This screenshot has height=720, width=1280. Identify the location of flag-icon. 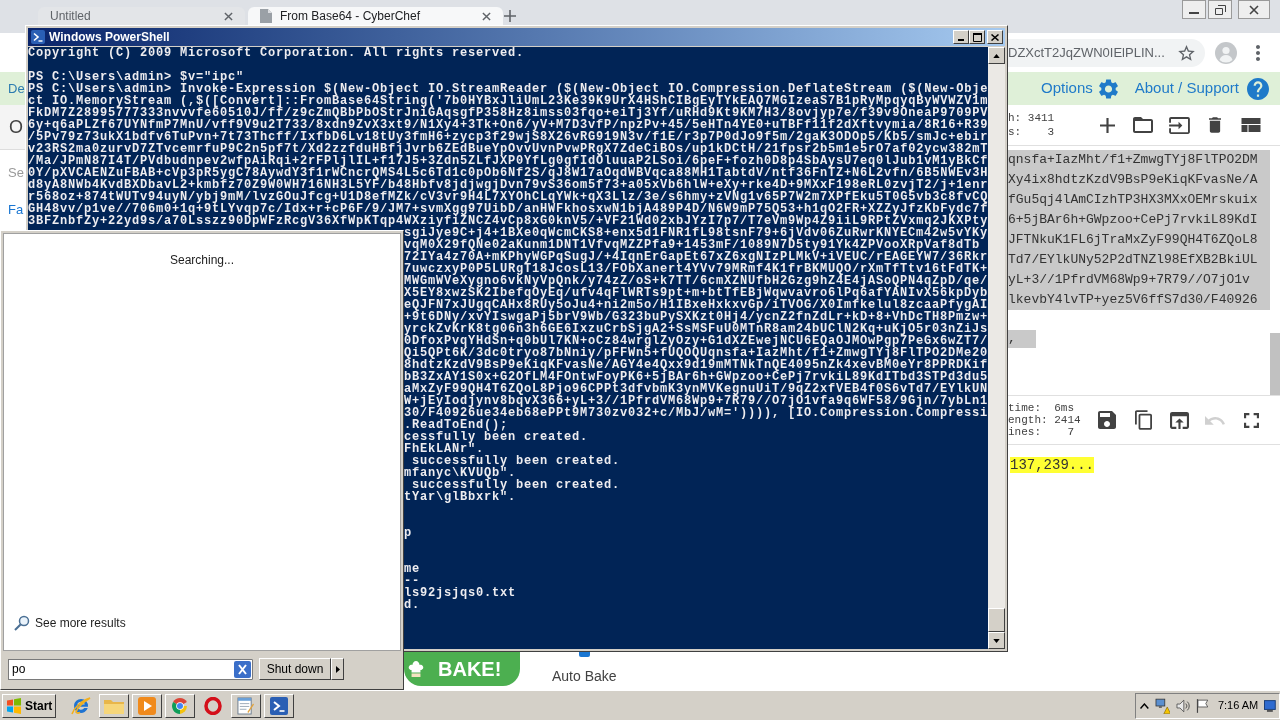
(1202, 705).